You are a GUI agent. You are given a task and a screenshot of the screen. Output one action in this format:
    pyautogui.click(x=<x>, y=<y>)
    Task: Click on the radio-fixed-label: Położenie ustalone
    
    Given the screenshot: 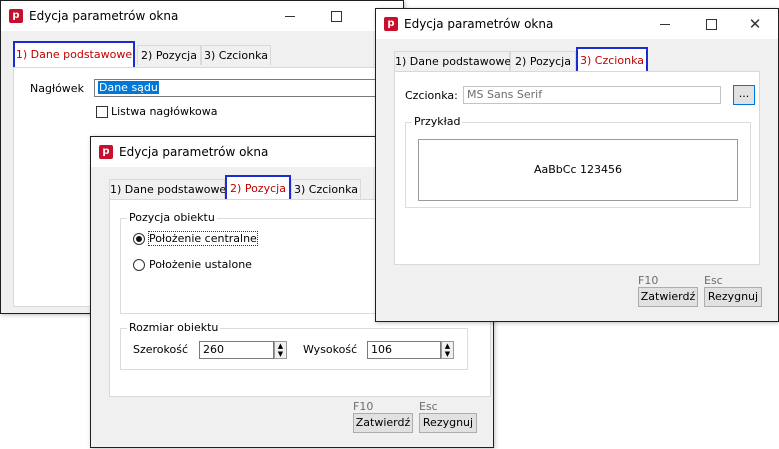 What is the action you would take?
    pyautogui.click(x=200, y=264)
    